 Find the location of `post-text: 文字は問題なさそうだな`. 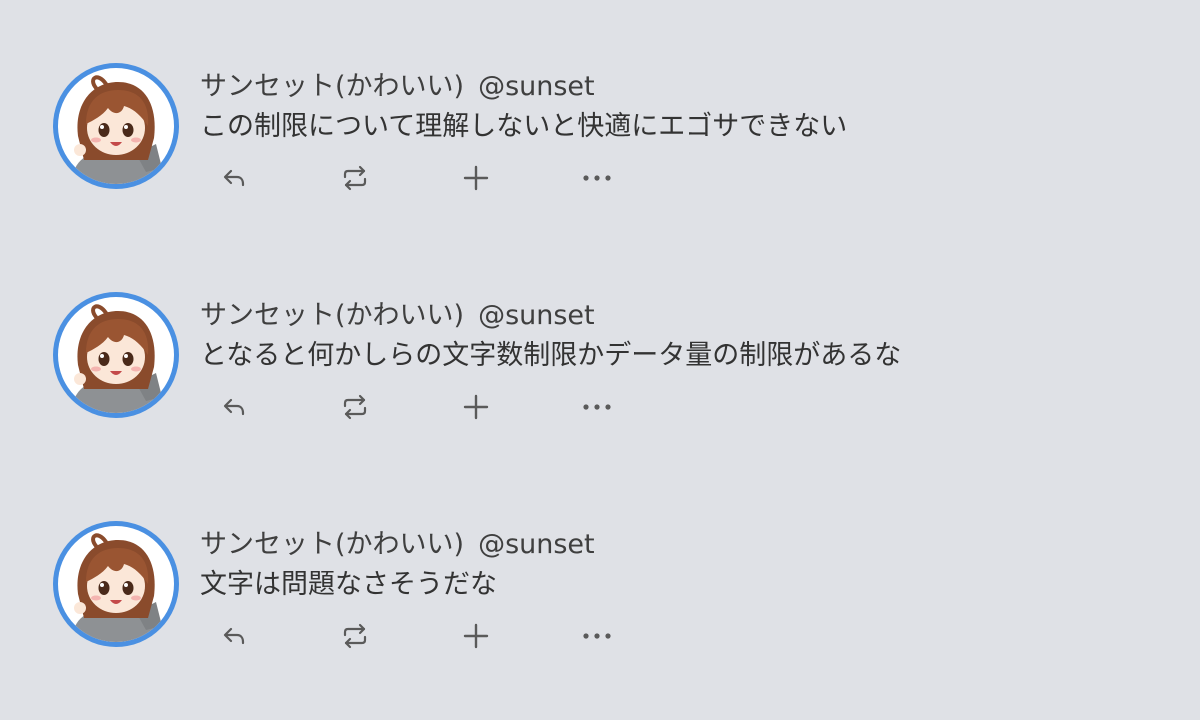

post-text: 文字は問題なさそうだな is located at coordinates (348, 584).